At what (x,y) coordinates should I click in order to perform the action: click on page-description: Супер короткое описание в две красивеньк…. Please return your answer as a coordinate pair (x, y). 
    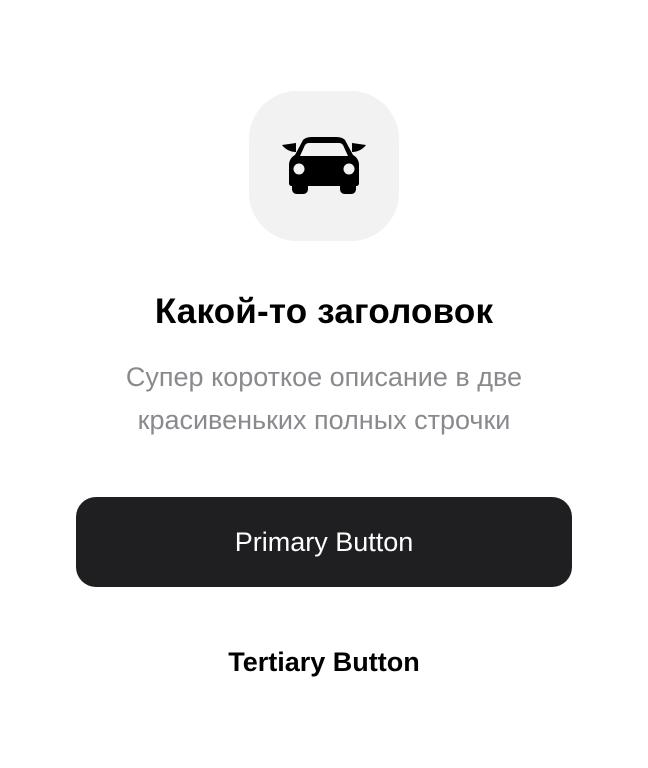
    Looking at the image, I should click on (324, 398).